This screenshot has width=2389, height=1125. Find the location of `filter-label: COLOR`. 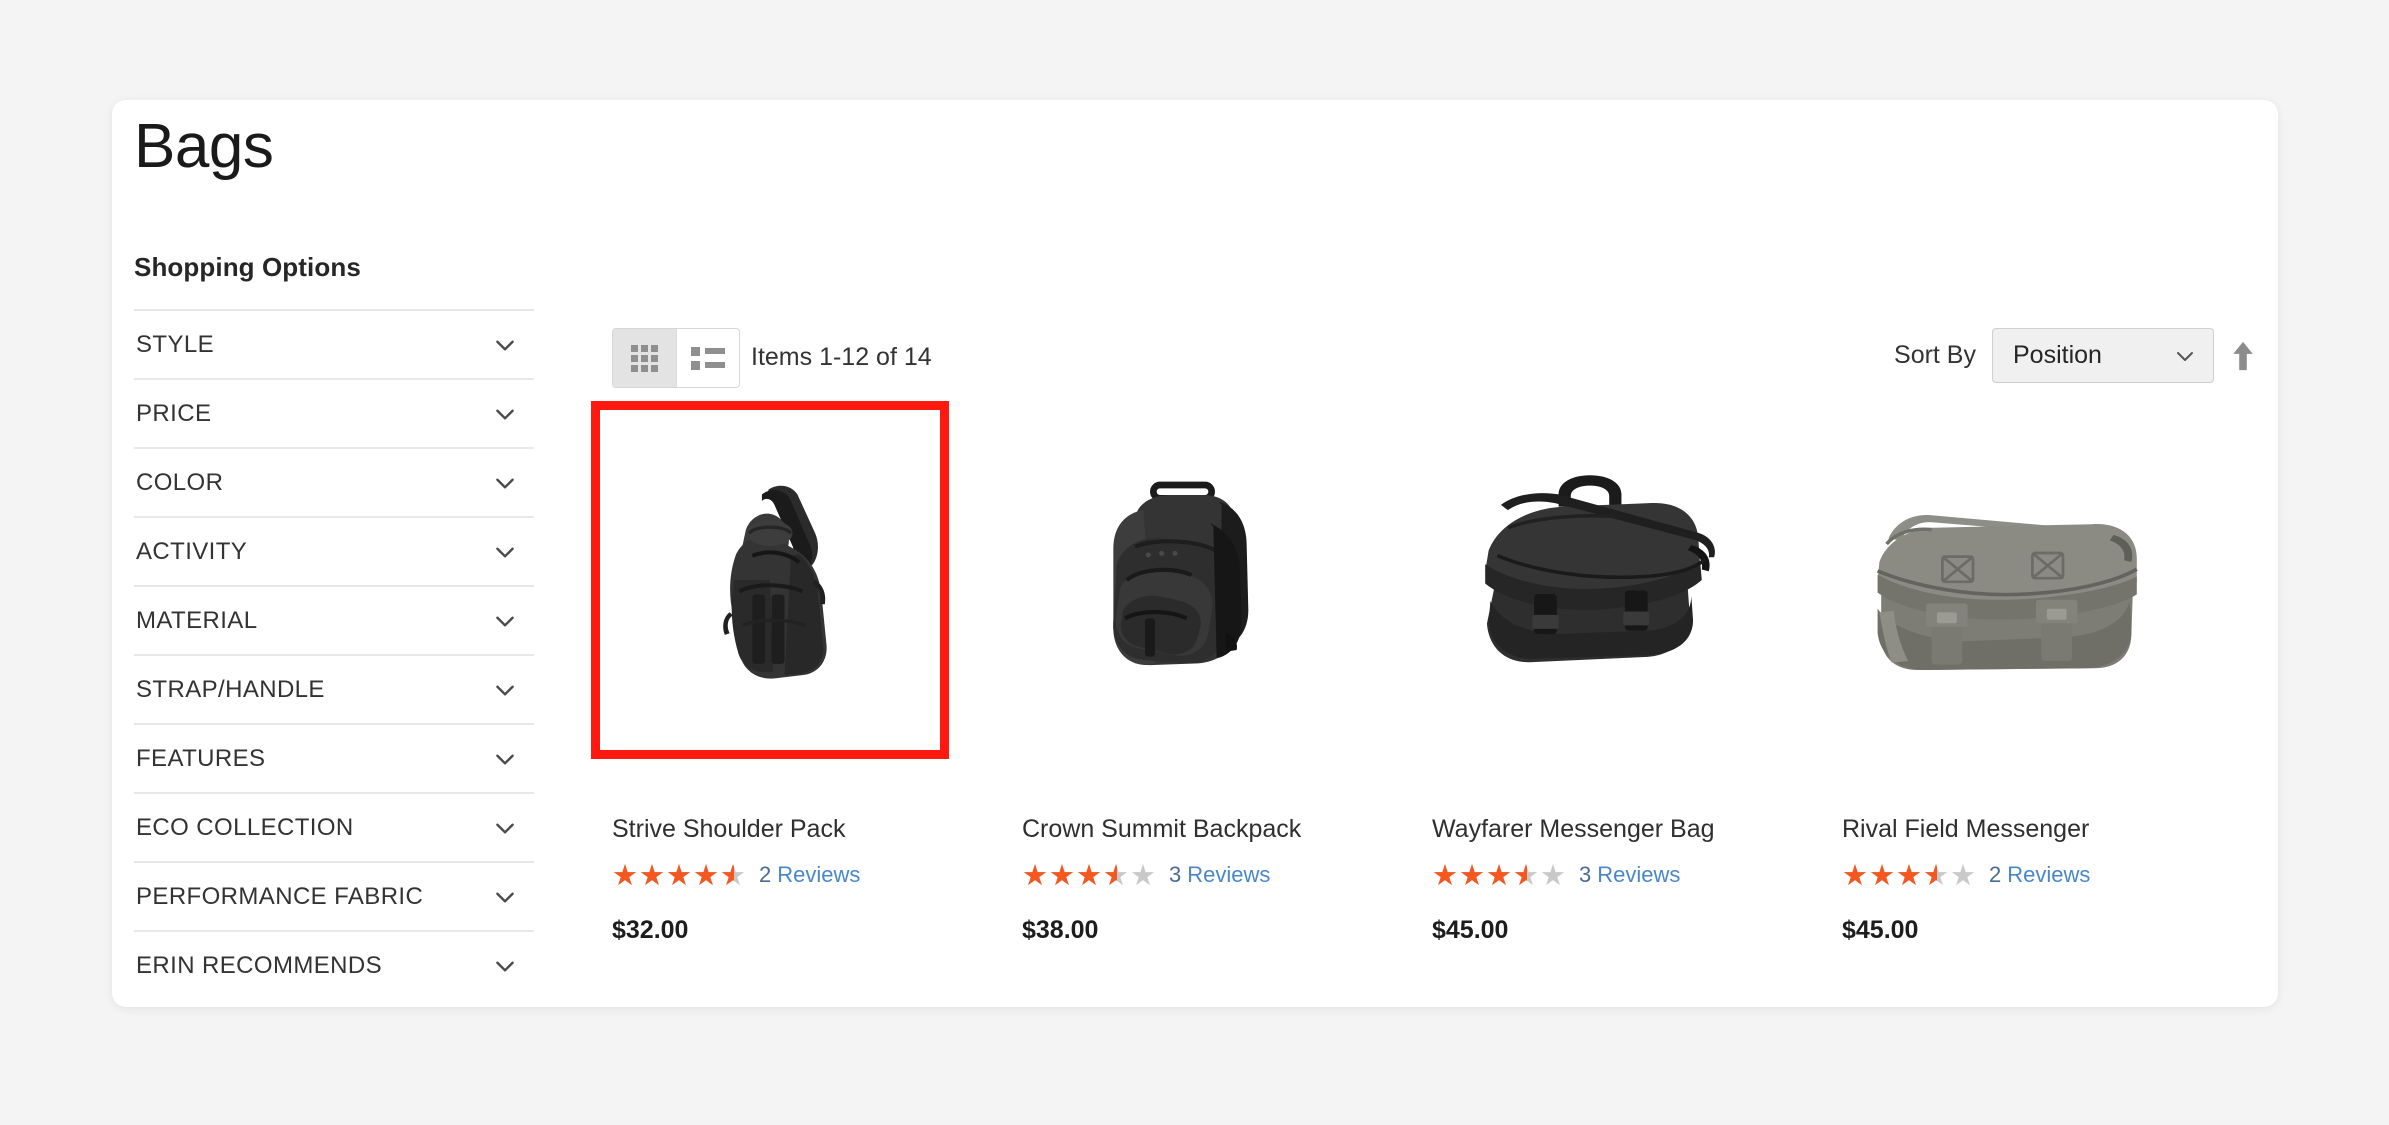

filter-label: COLOR is located at coordinates (180, 482).